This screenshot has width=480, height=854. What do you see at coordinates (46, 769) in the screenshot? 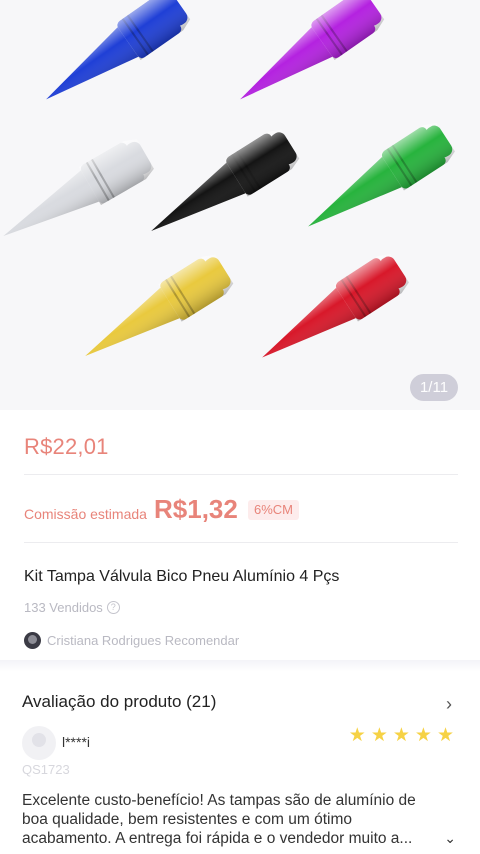
I see `review-sku: QS1723` at bounding box center [46, 769].